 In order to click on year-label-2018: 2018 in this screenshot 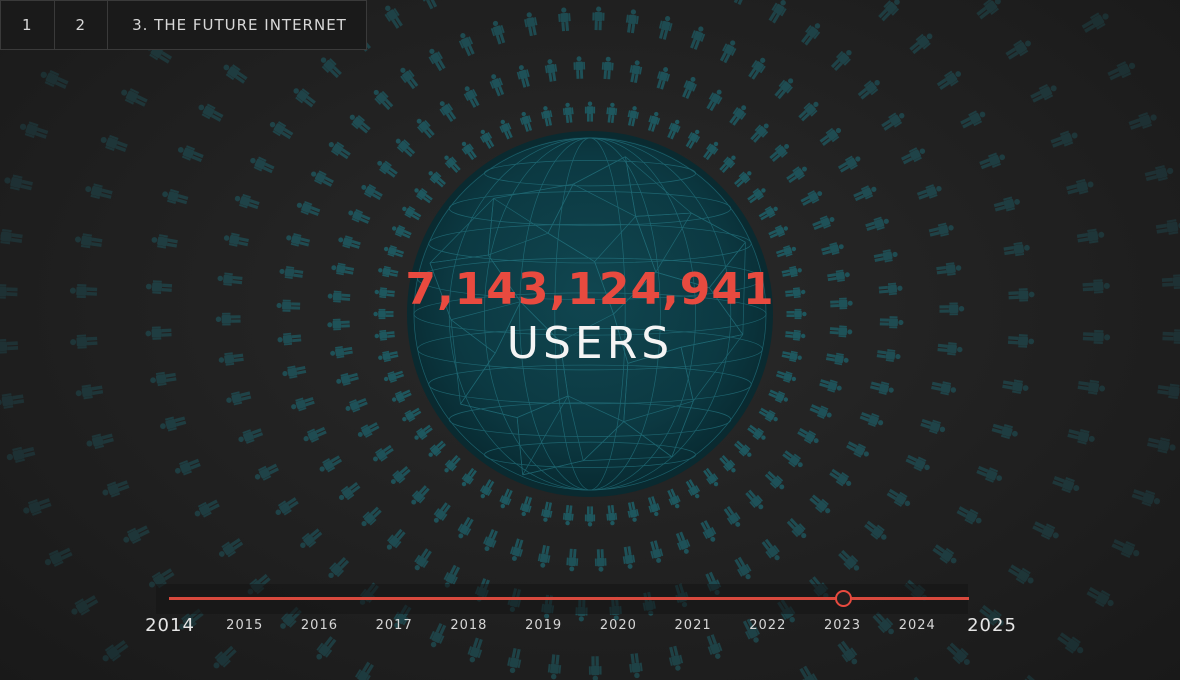, I will do `click(468, 625)`.